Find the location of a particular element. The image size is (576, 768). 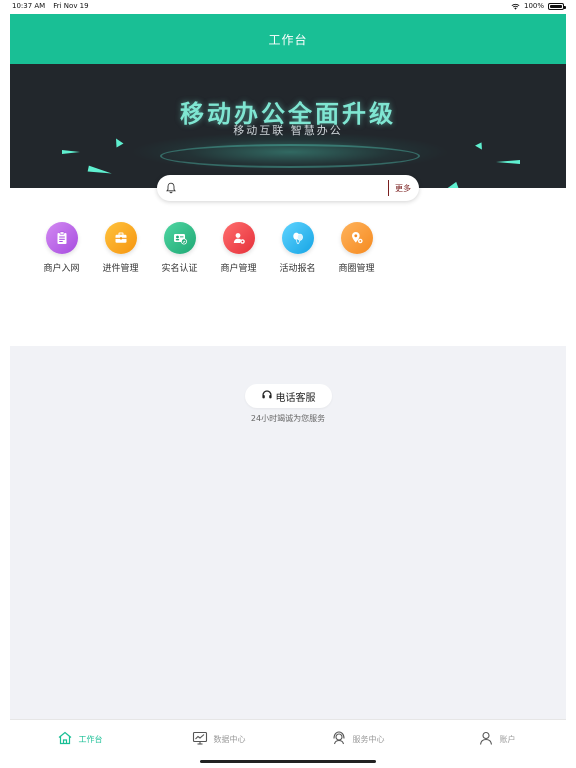

phone-support-button: 电话客服 is located at coordinates (288, 396).